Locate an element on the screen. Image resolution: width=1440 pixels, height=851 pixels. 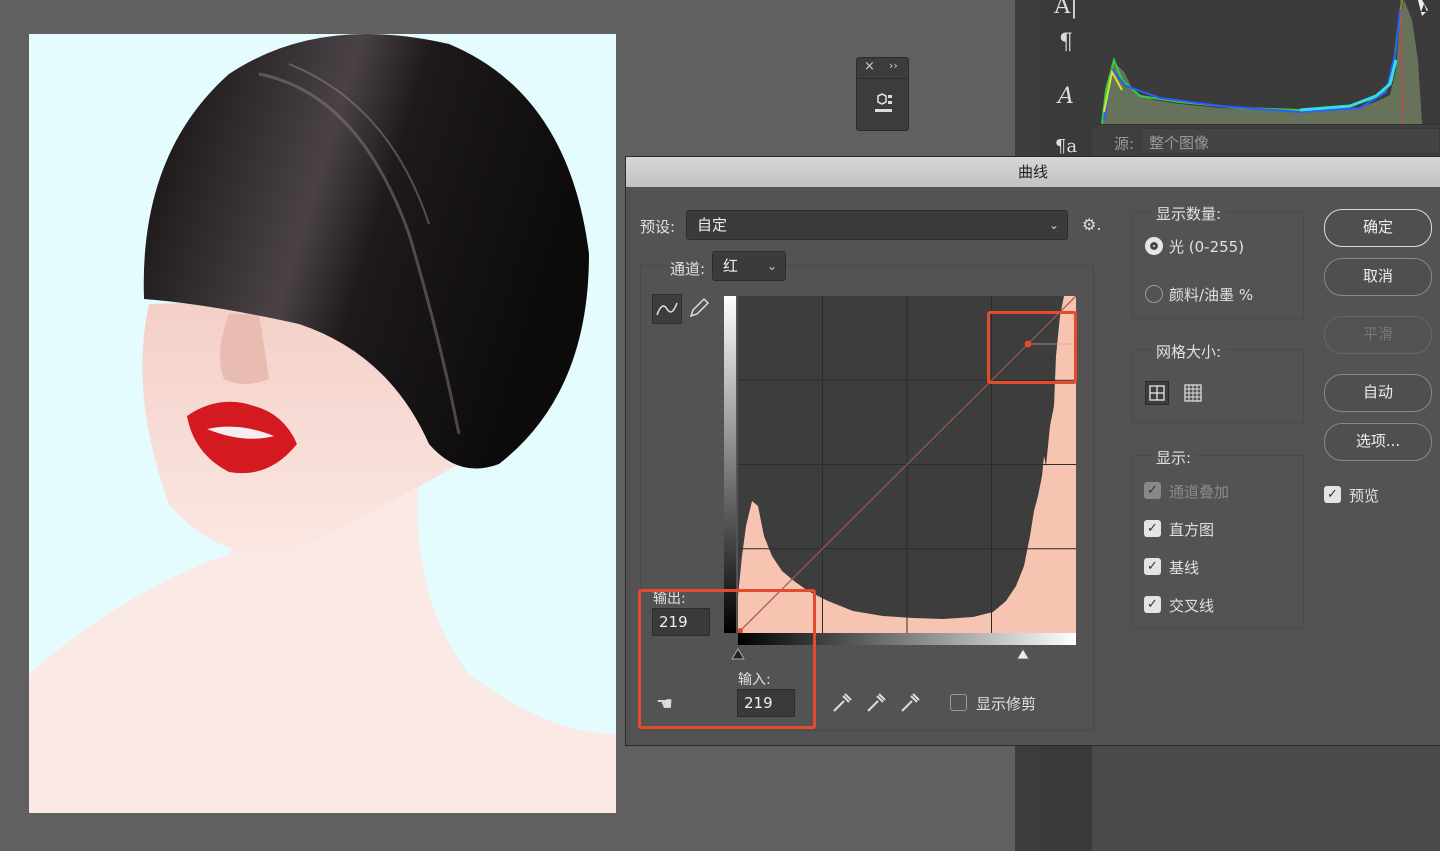
detailed-grid-button is located at coordinates (1193, 395).